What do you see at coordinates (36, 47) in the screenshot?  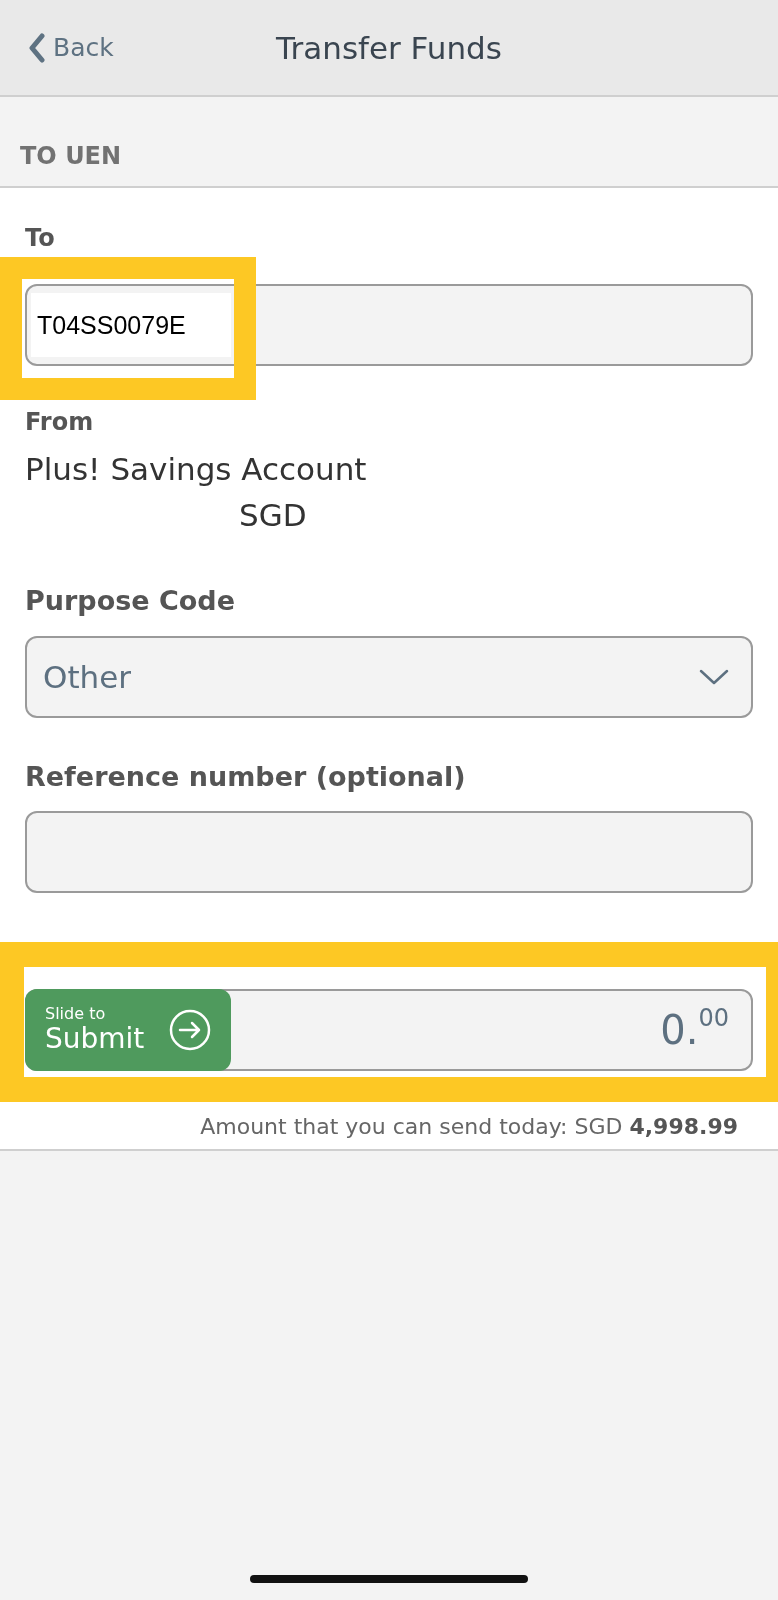 I see `chevron-left-icon` at bounding box center [36, 47].